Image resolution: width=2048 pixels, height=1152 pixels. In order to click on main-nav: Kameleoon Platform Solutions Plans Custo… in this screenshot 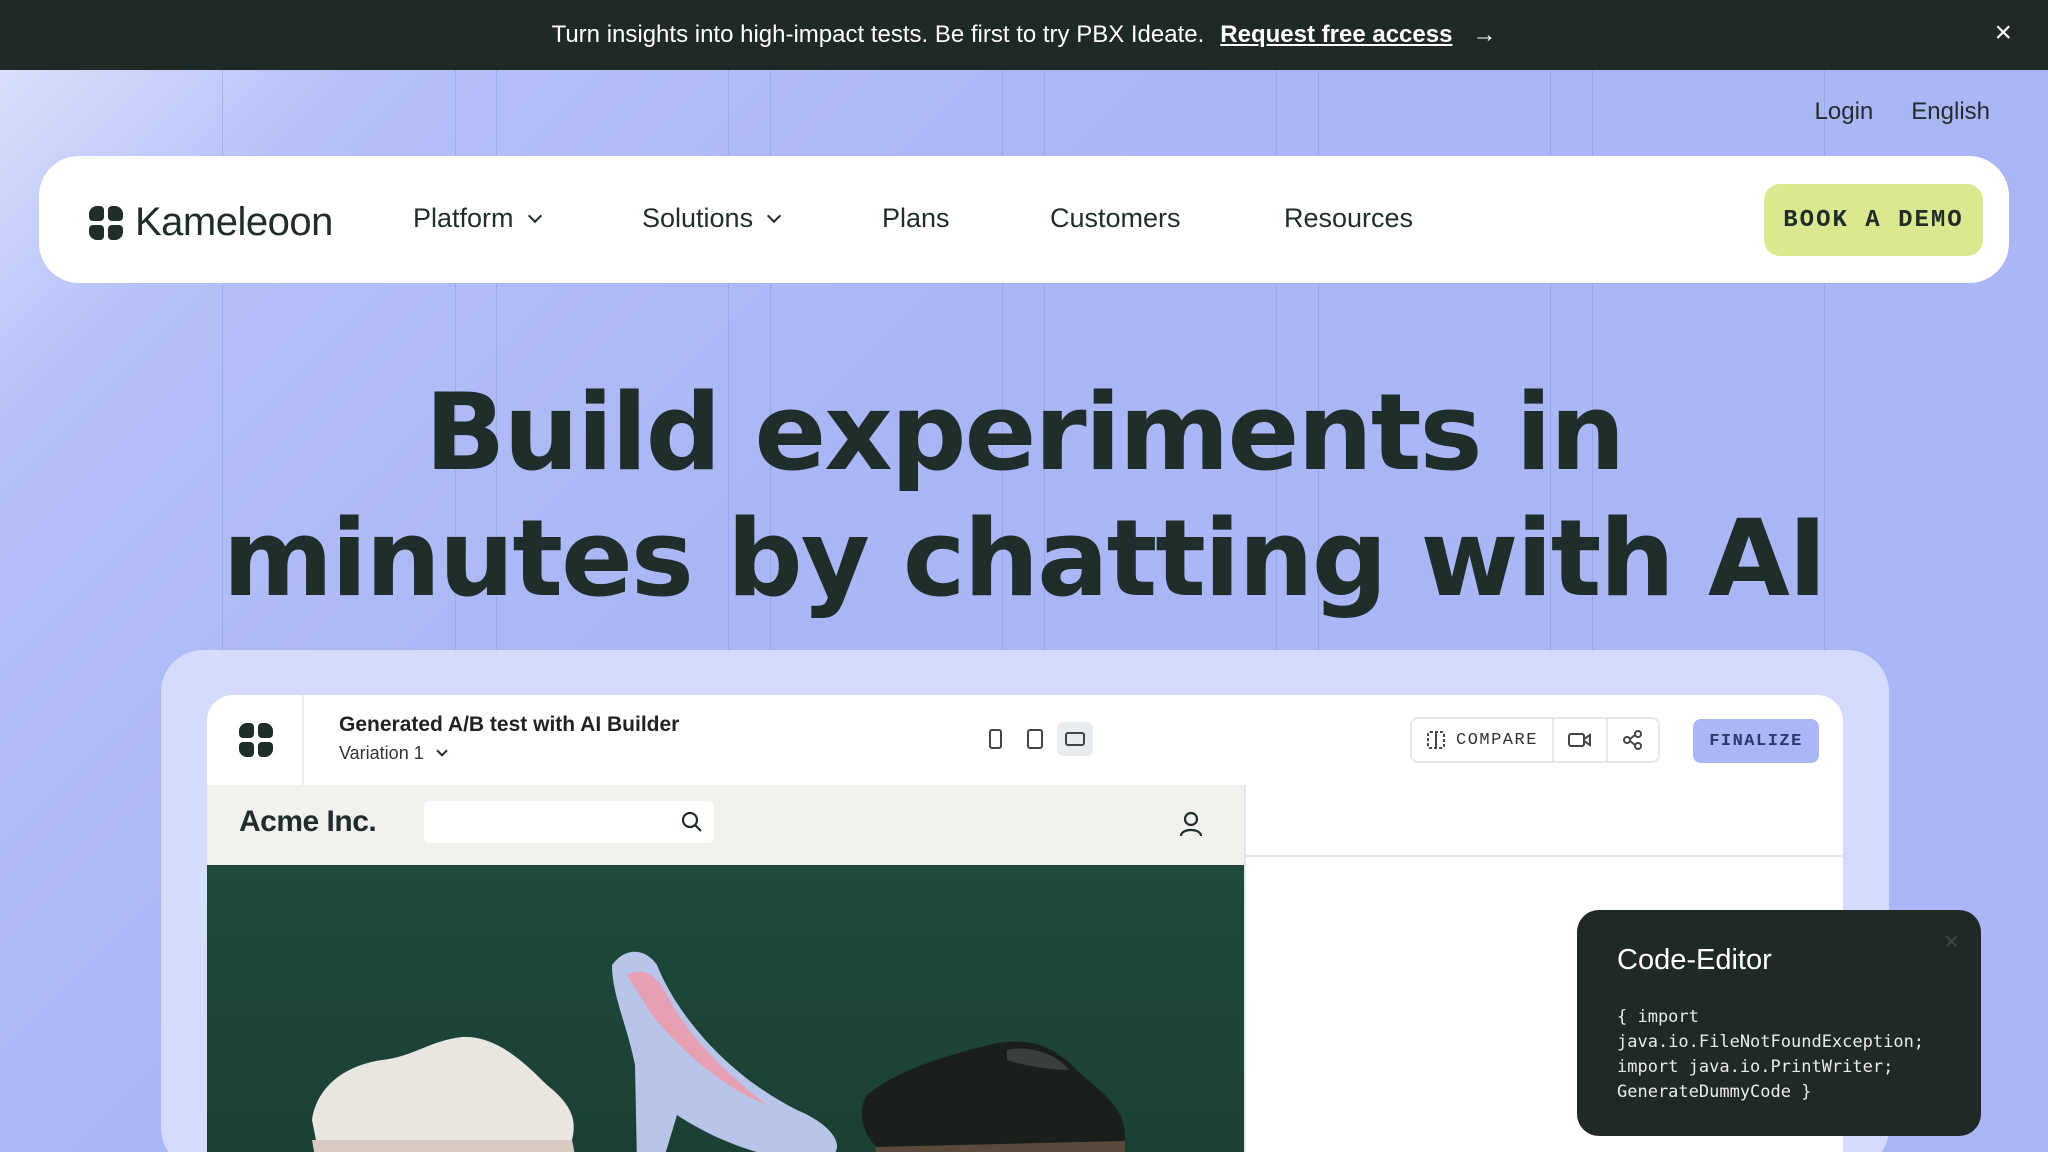, I will do `click(1024, 219)`.